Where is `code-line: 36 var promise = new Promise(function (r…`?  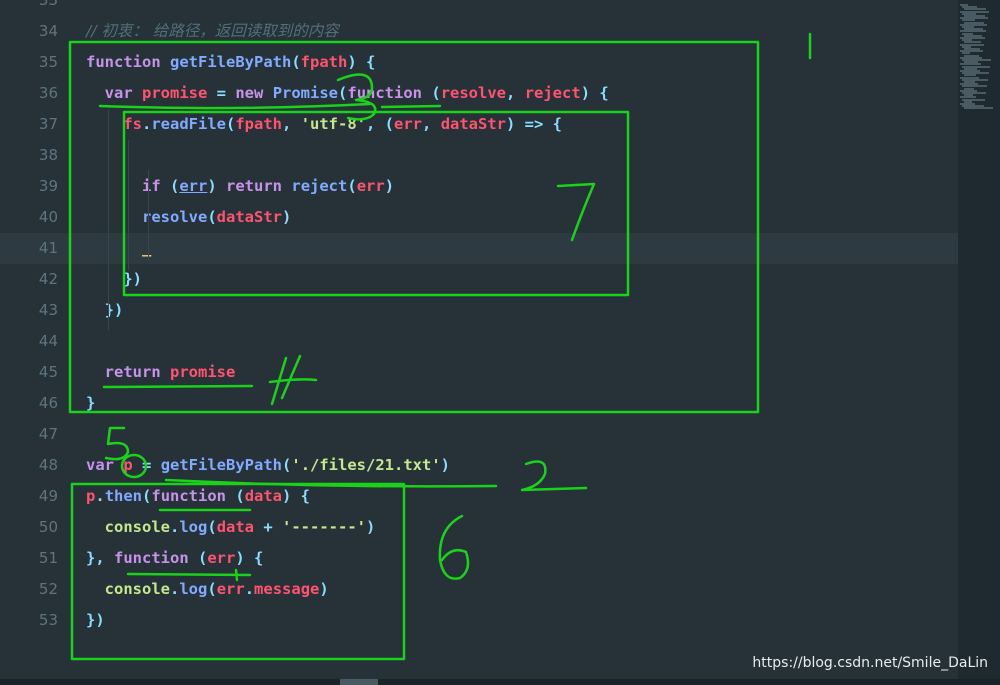 code-line: 36 var promise = new Promise(function (r… is located at coordinates (479, 93).